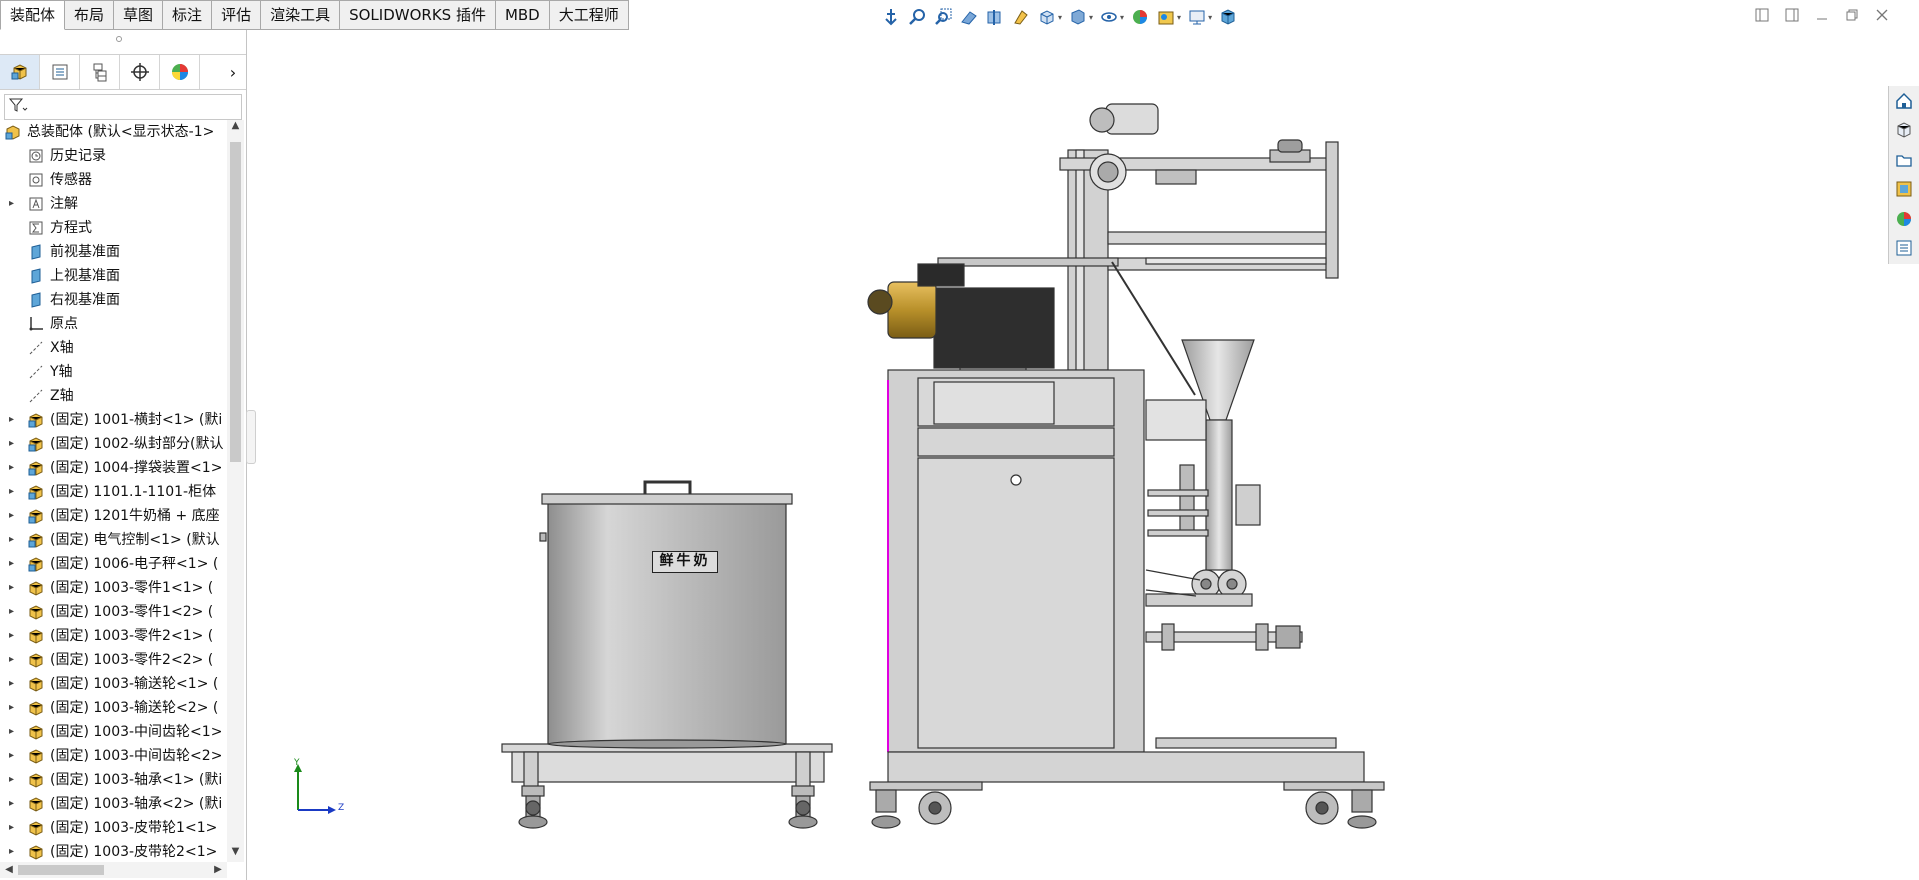  I want to click on minimize-icon, so click(1822, 15).